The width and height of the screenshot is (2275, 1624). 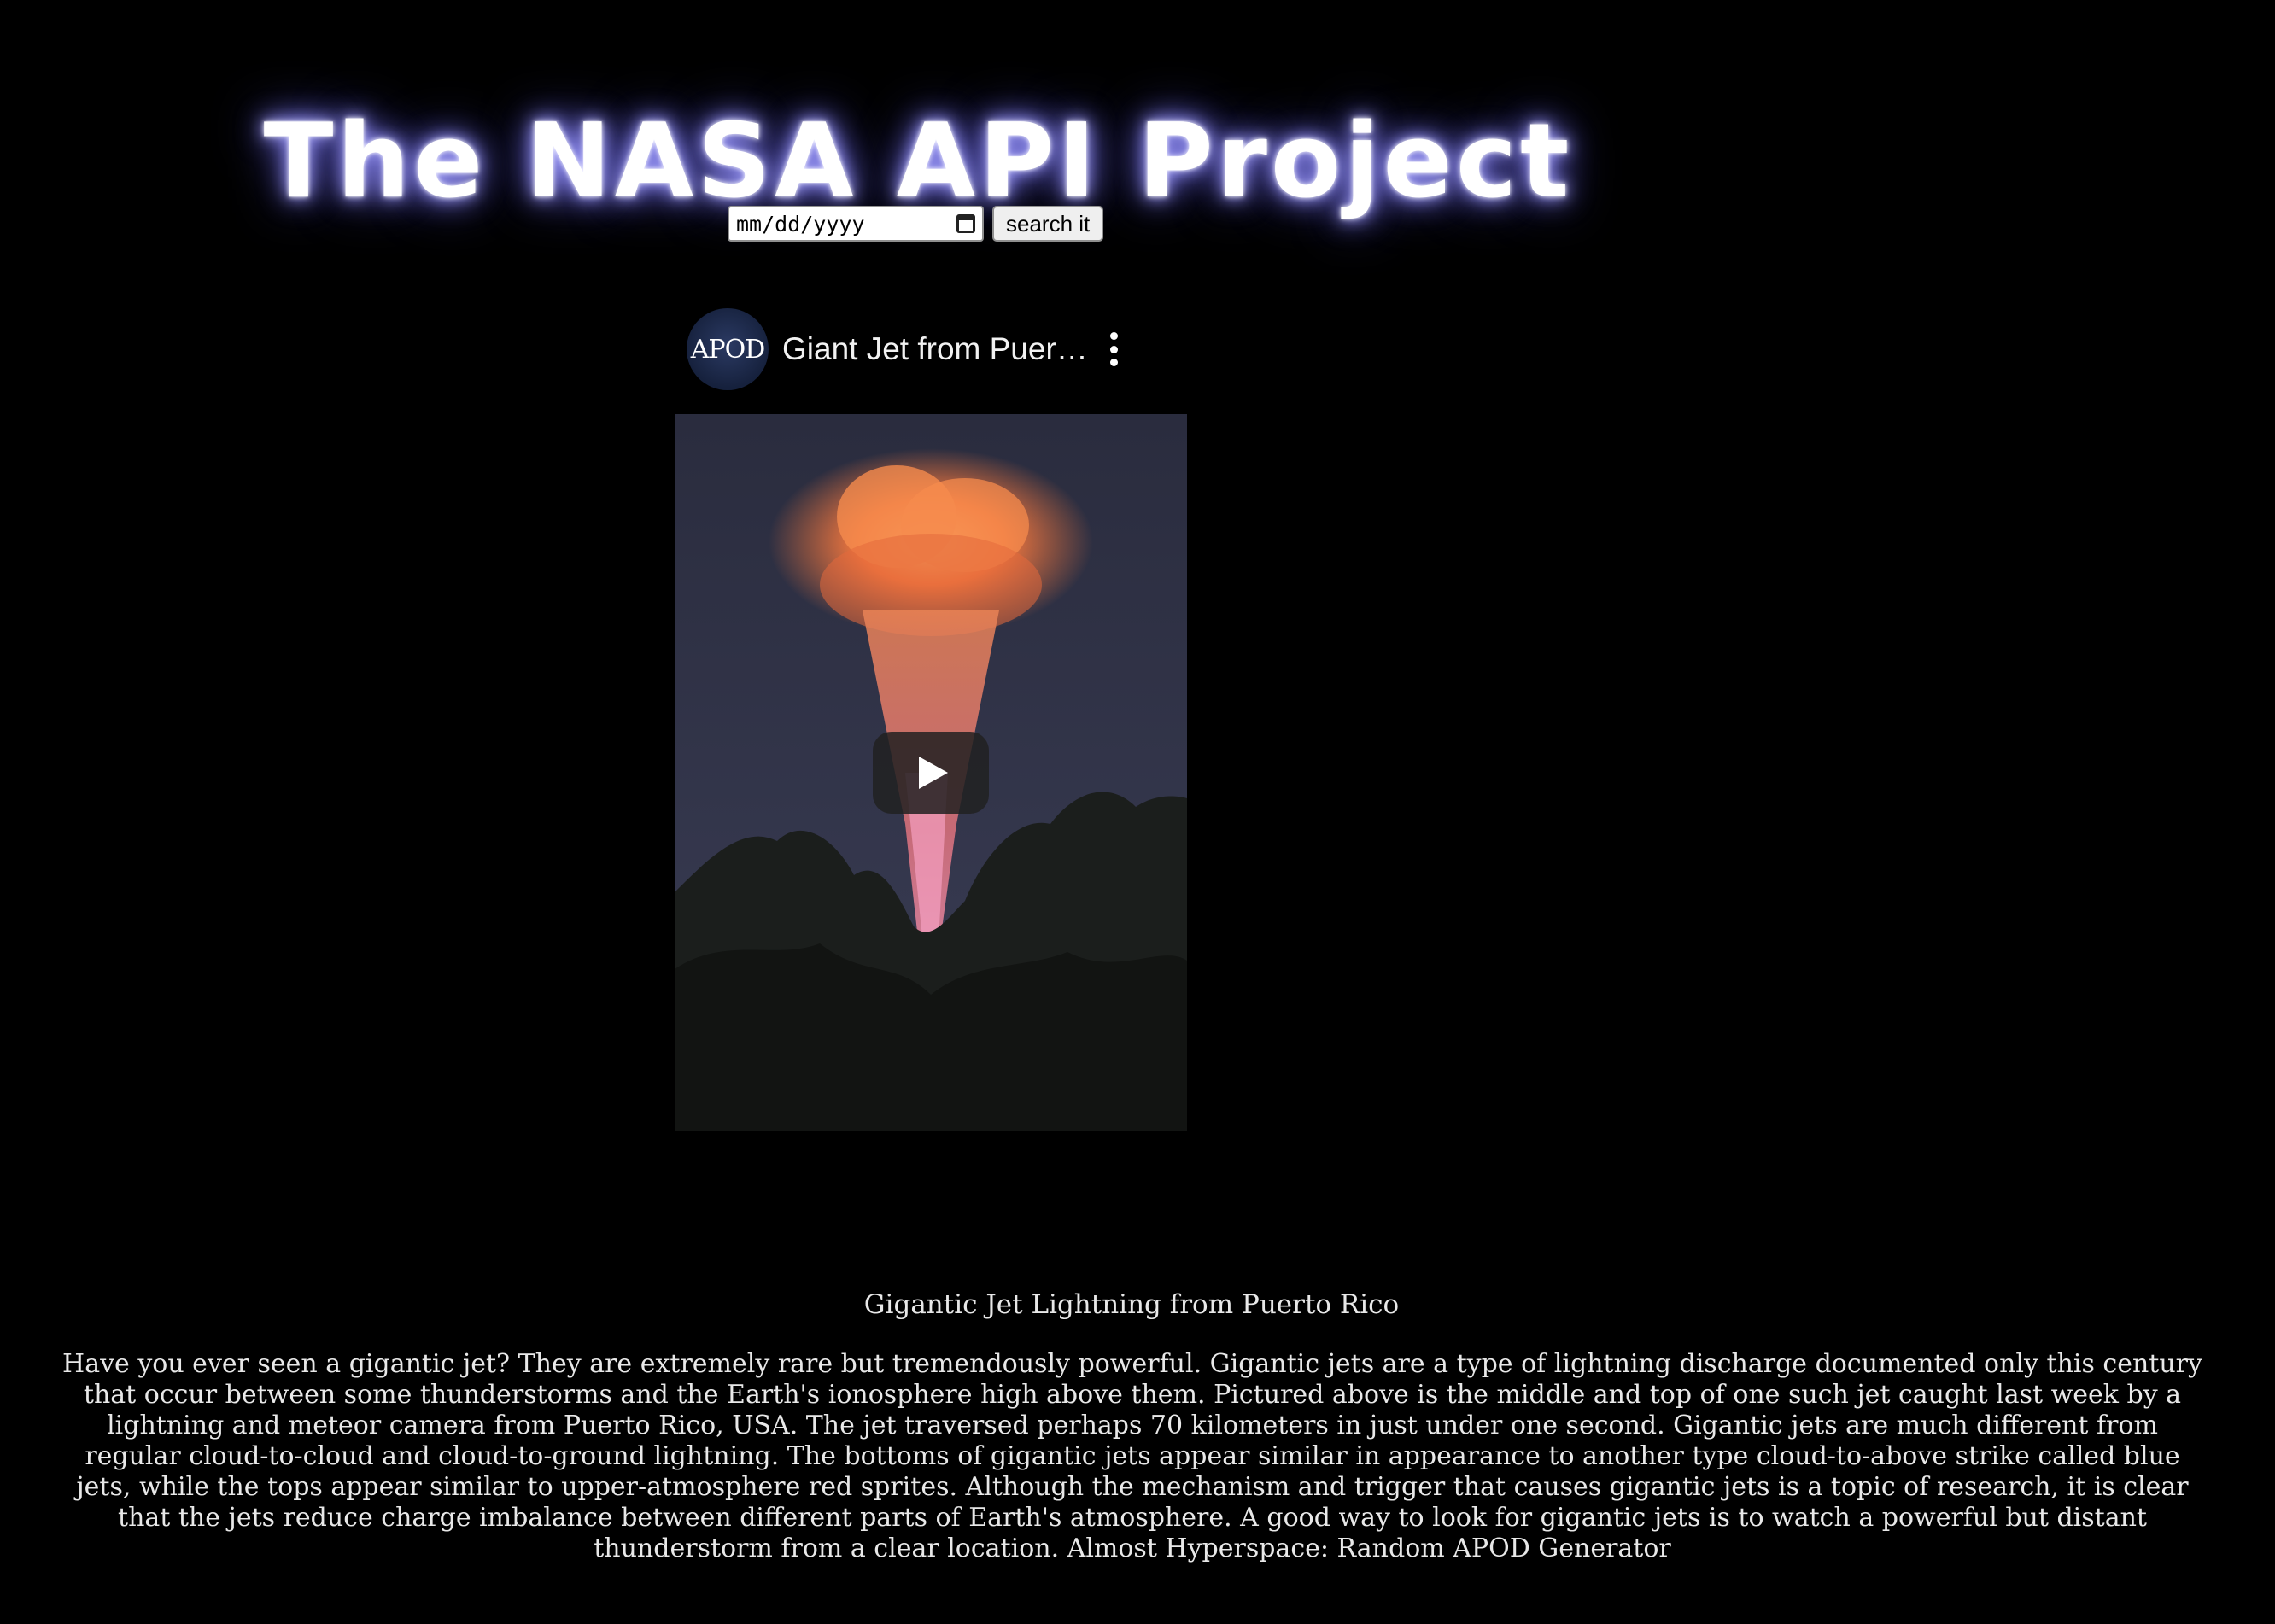 I want to click on search-row: mm/dd/yyyy search it, so click(x=916, y=224).